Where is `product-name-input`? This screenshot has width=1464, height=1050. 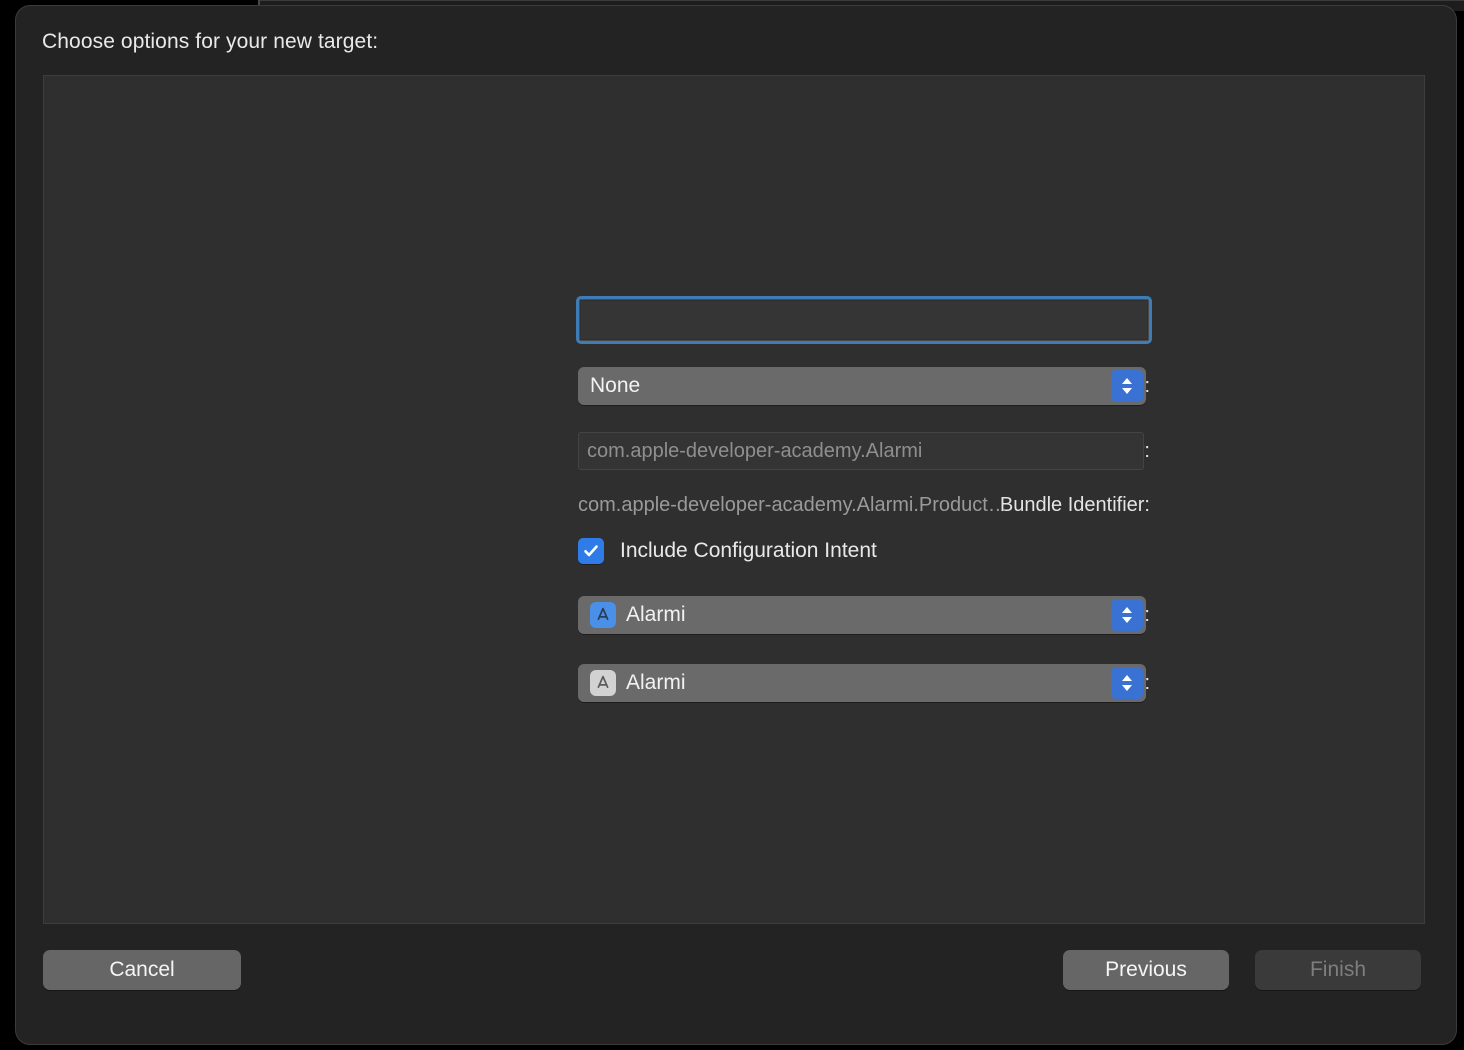
product-name-input is located at coordinates (864, 320).